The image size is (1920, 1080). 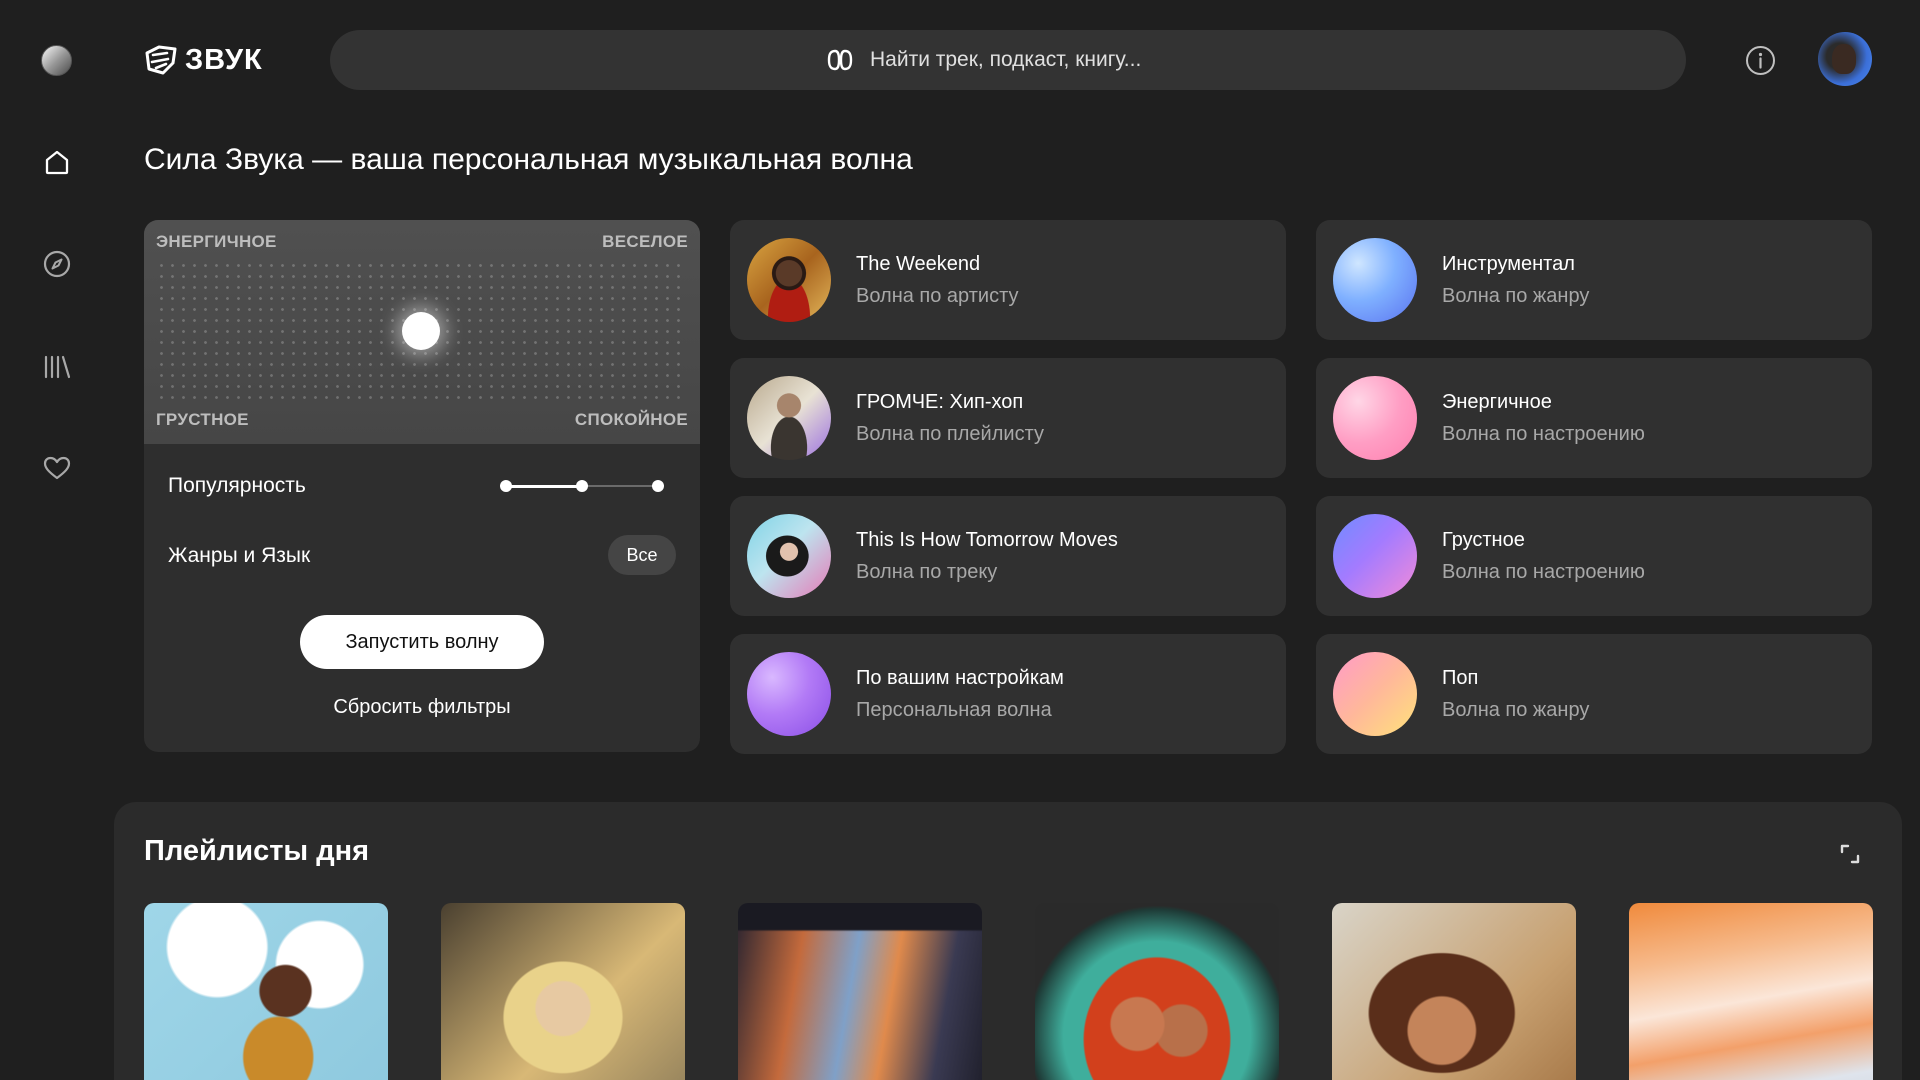 What do you see at coordinates (789, 418) in the screenshot?
I see `playlist-cover` at bounding box center [789, 418].